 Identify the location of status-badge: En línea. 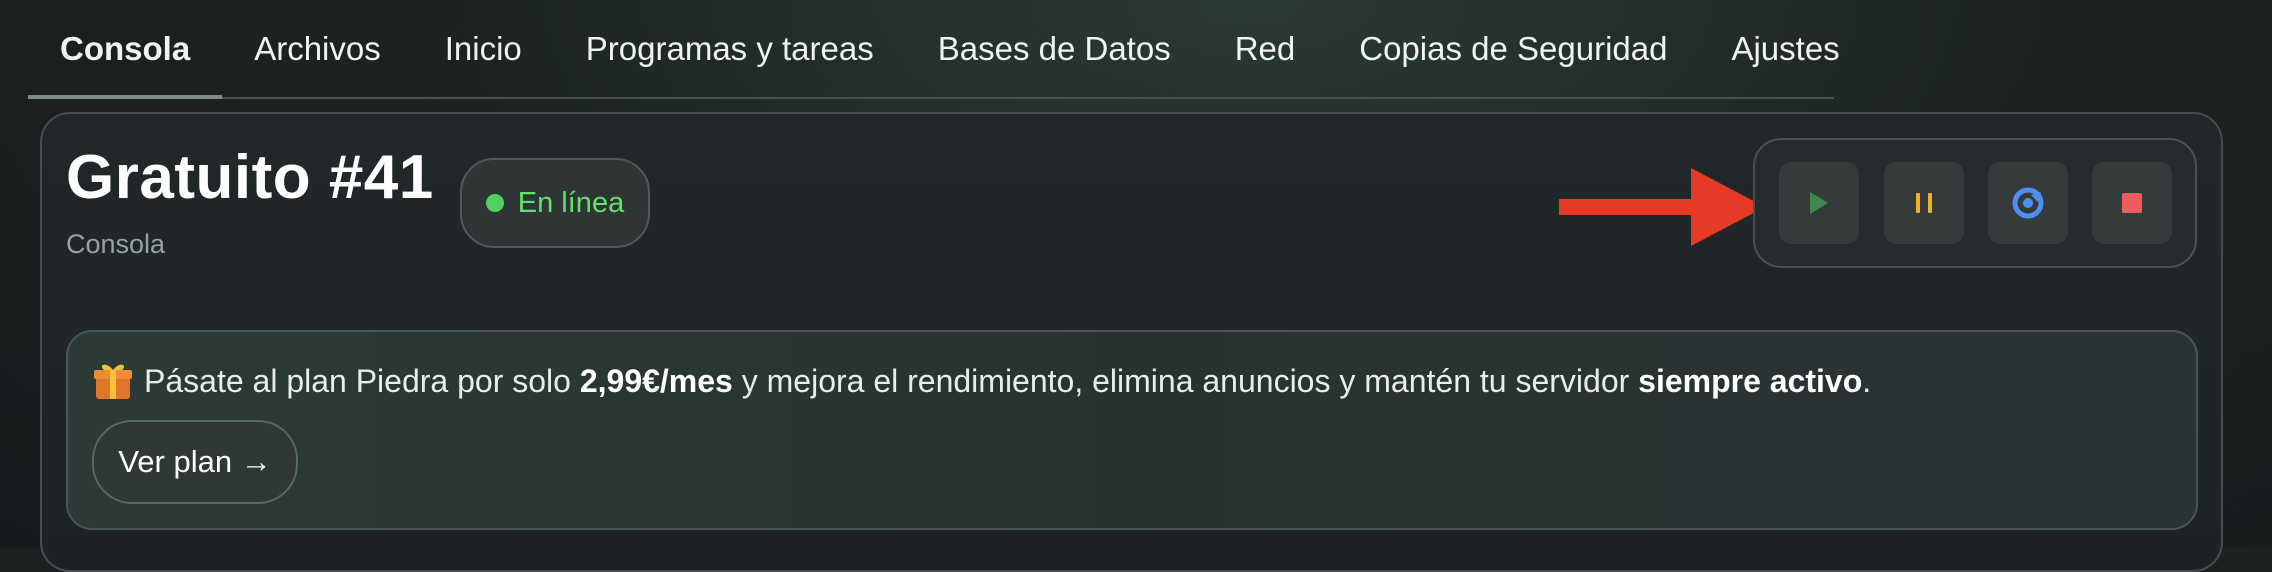
(555, 203).